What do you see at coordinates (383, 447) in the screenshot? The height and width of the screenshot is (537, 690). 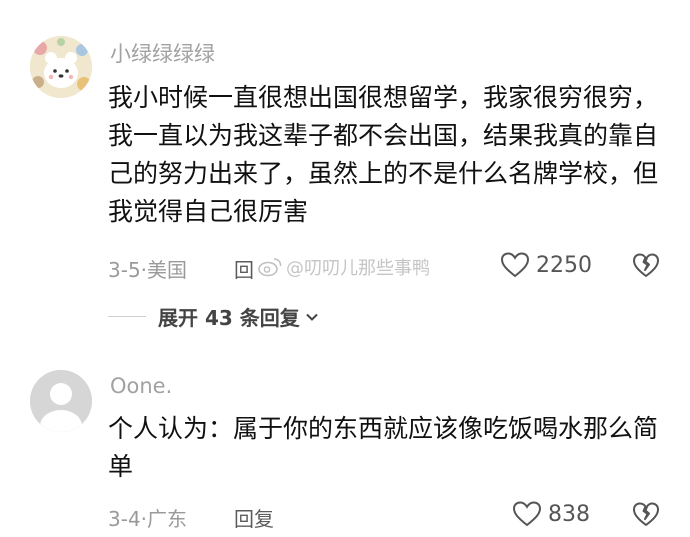 I see `comment-text: 个人认为：属于你的东西就应该像吃饭喝水那么简单` at bounding box center [383, 447].